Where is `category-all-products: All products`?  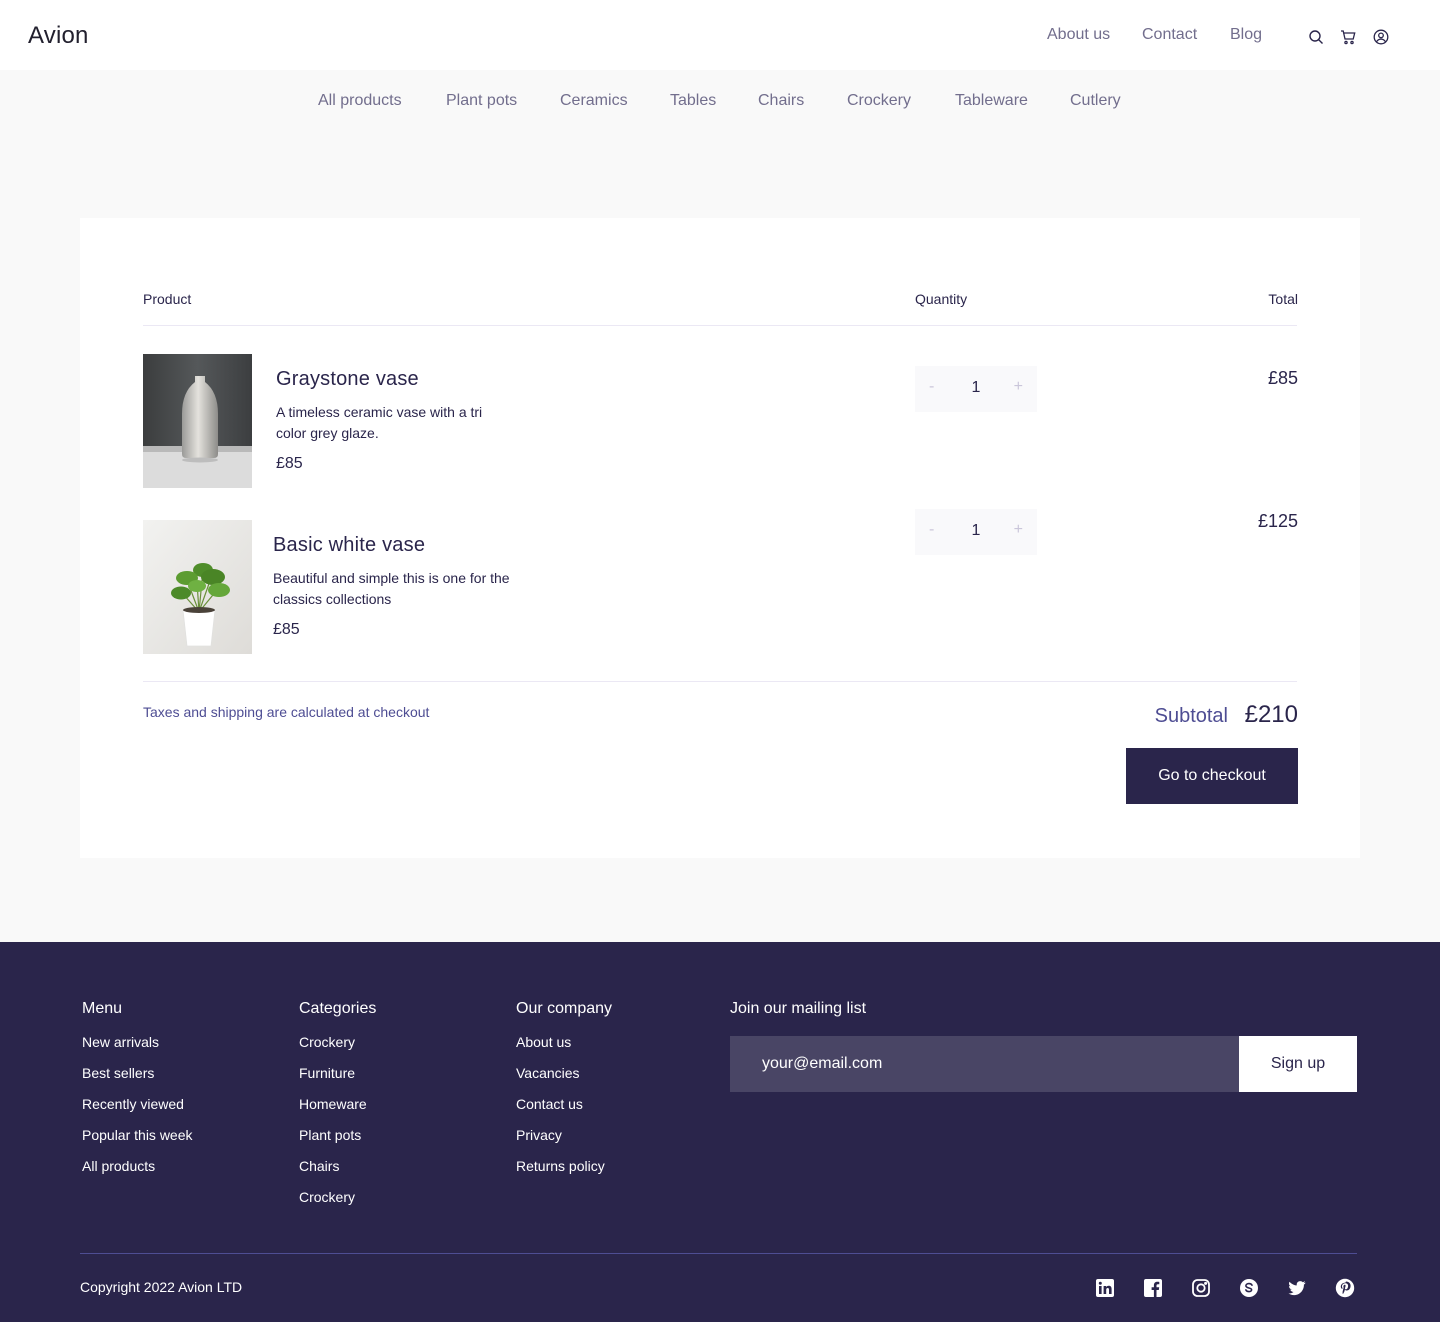
category-all-products: All products is located at coordinates (360, 101).